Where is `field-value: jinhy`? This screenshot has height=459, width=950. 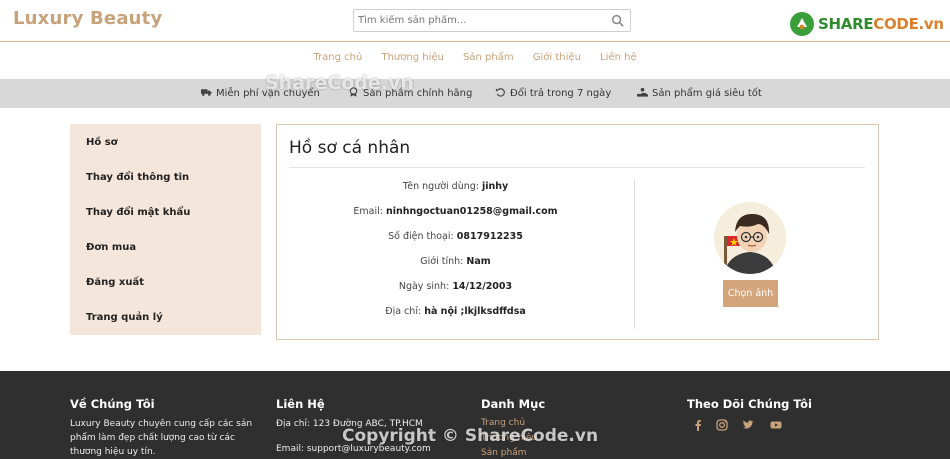 field-value: jinhy is located at coordinates (495, 186).